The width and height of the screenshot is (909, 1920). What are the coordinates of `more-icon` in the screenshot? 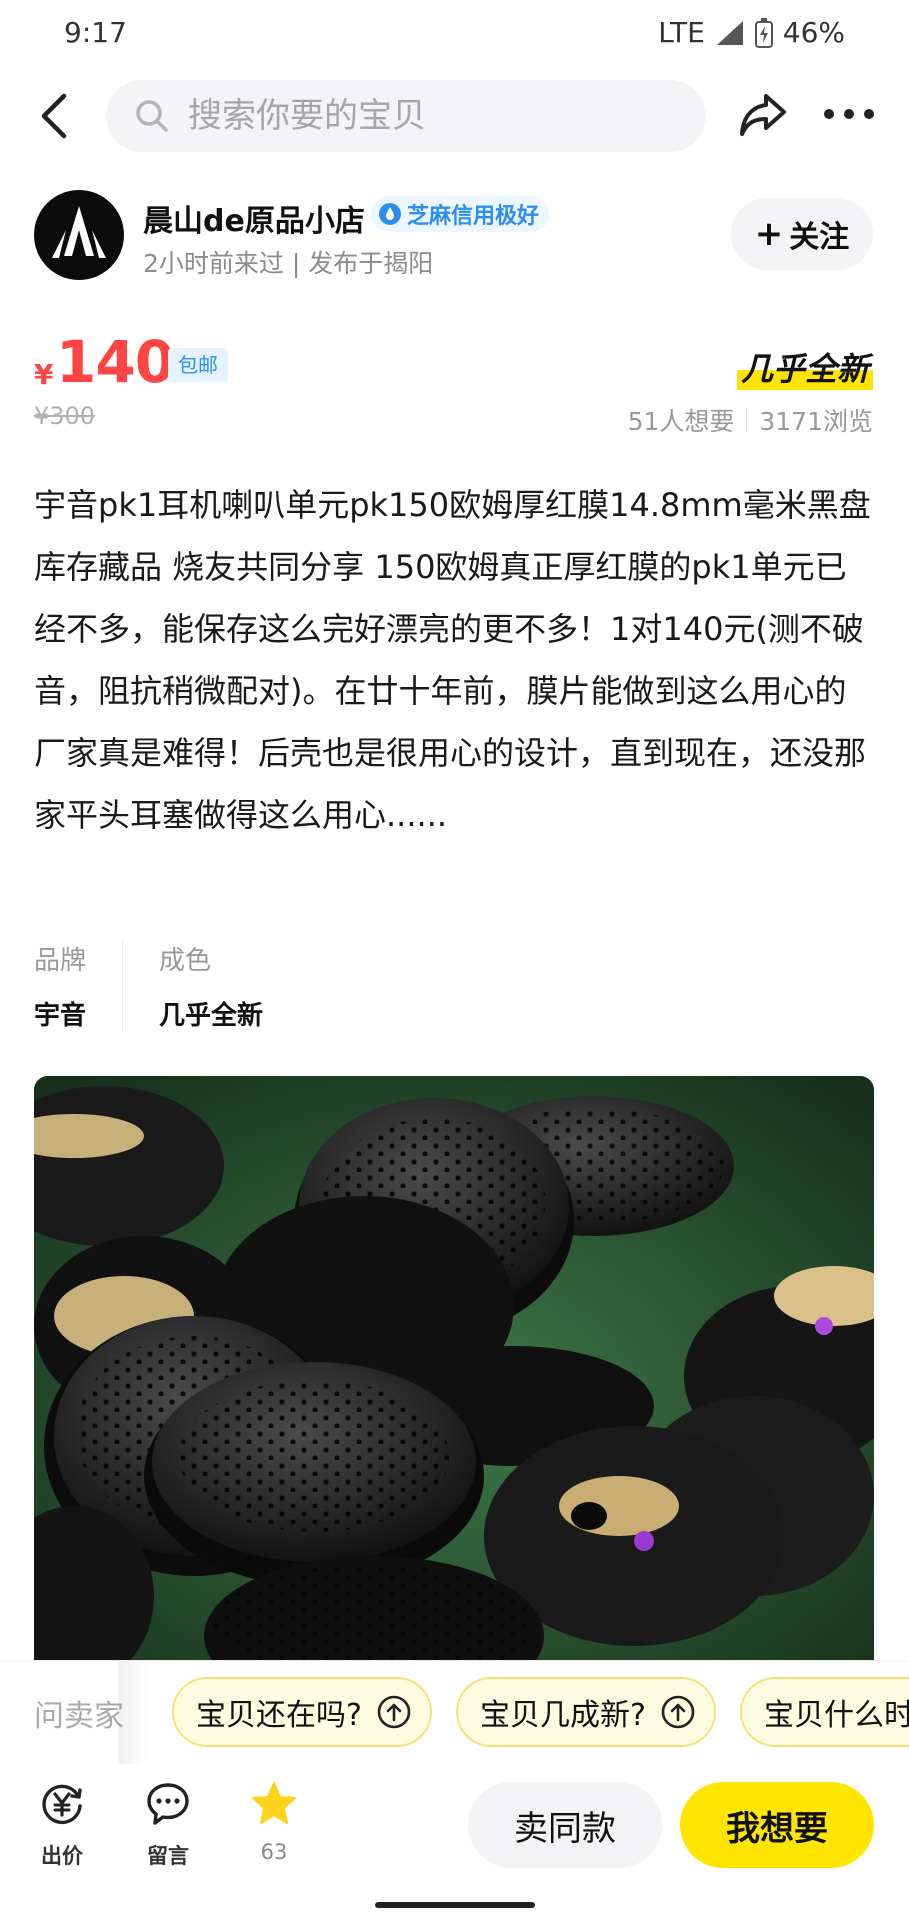 It's located at (849, 114).